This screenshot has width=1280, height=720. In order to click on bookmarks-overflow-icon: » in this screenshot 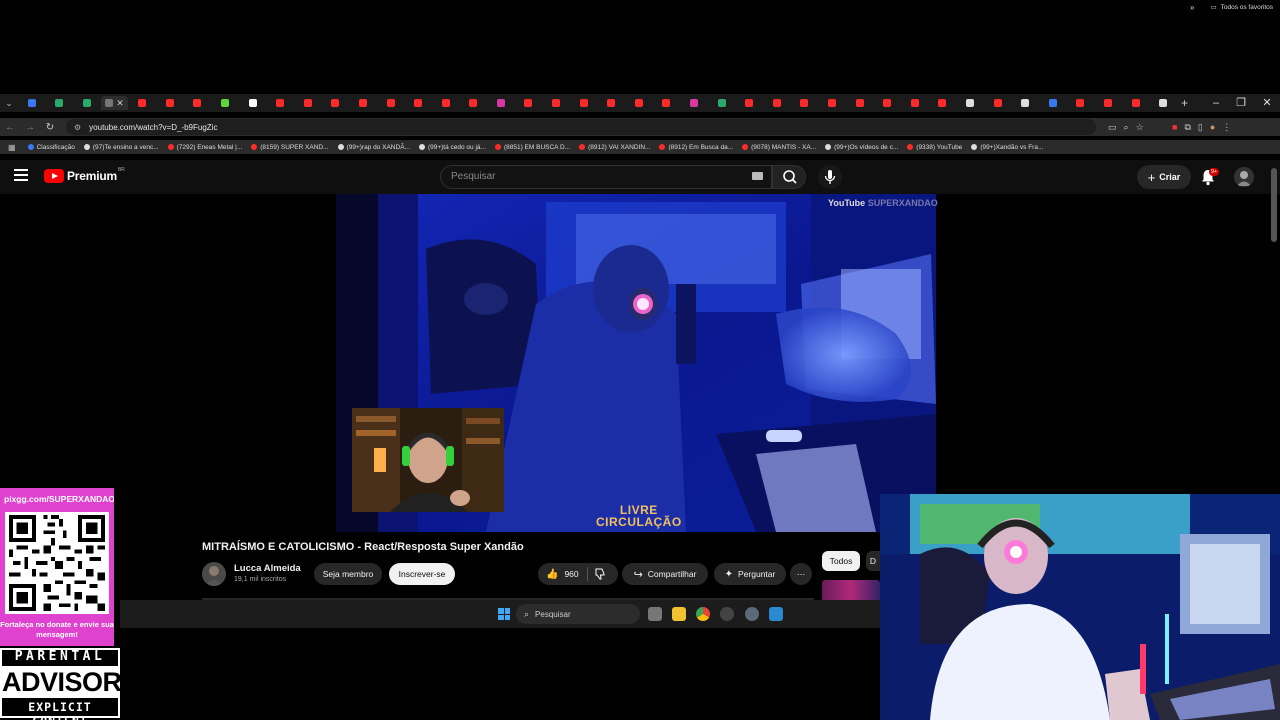, I will do `click(1192, 7)`.